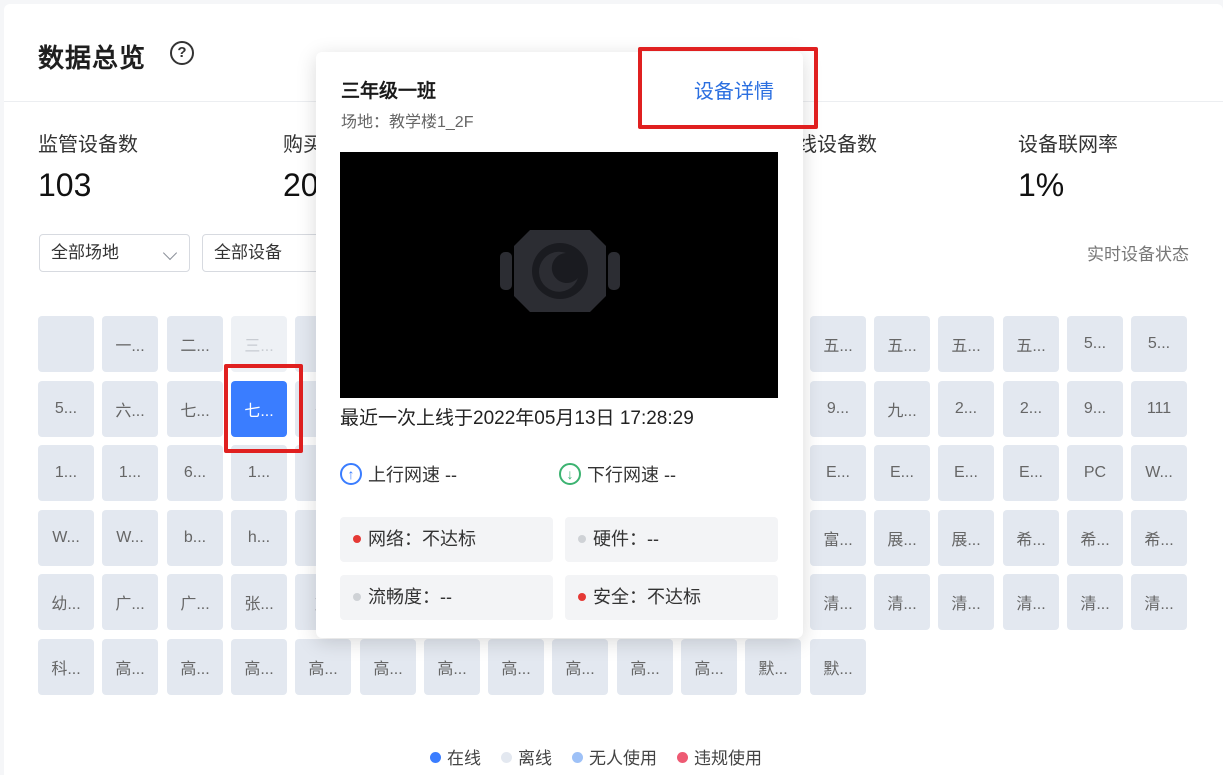  I want to click on device-detail-link: 设备详情, so click(734, 89).